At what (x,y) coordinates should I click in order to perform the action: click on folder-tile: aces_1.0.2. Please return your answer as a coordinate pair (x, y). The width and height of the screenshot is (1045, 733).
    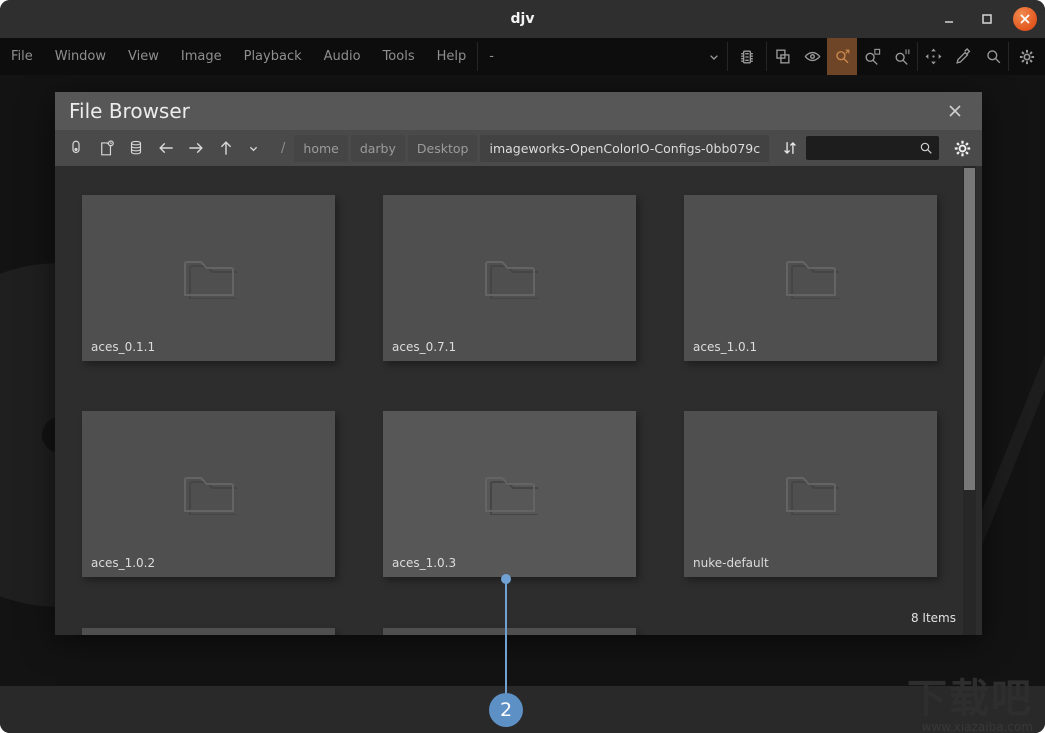
    Looking at the image, I should click on (208, 494).